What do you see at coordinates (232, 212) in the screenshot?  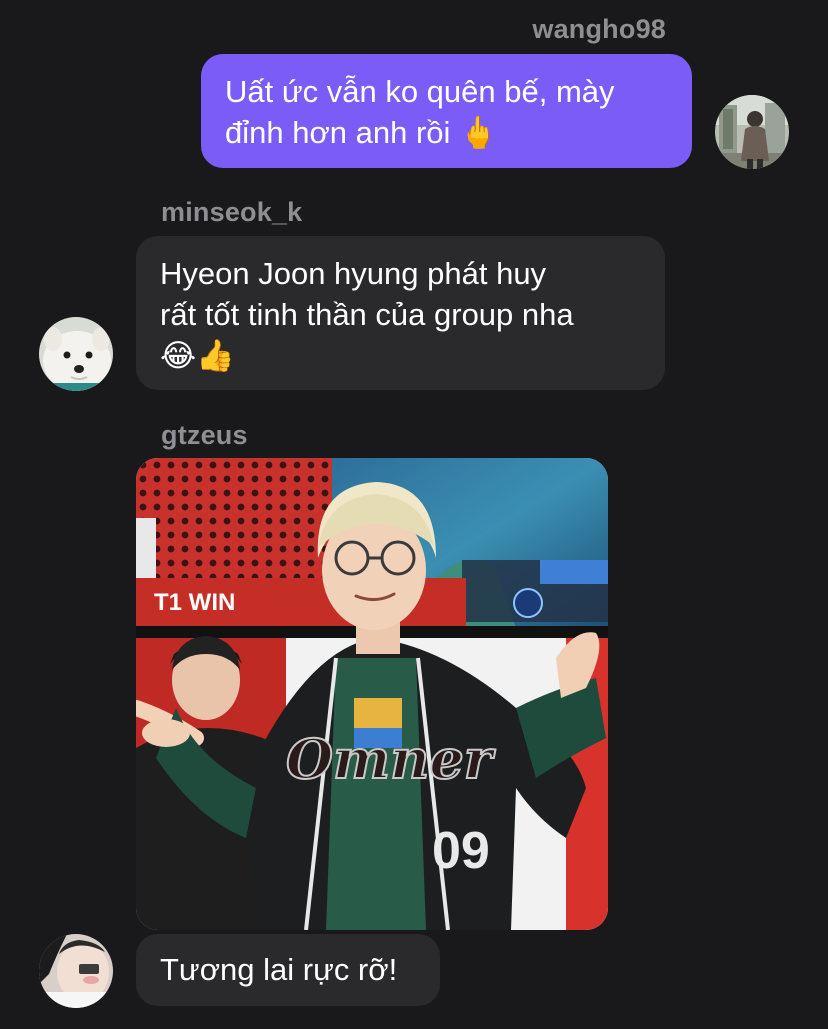 I see `sender-name: minseok_k` at bounding box center [232, 212].